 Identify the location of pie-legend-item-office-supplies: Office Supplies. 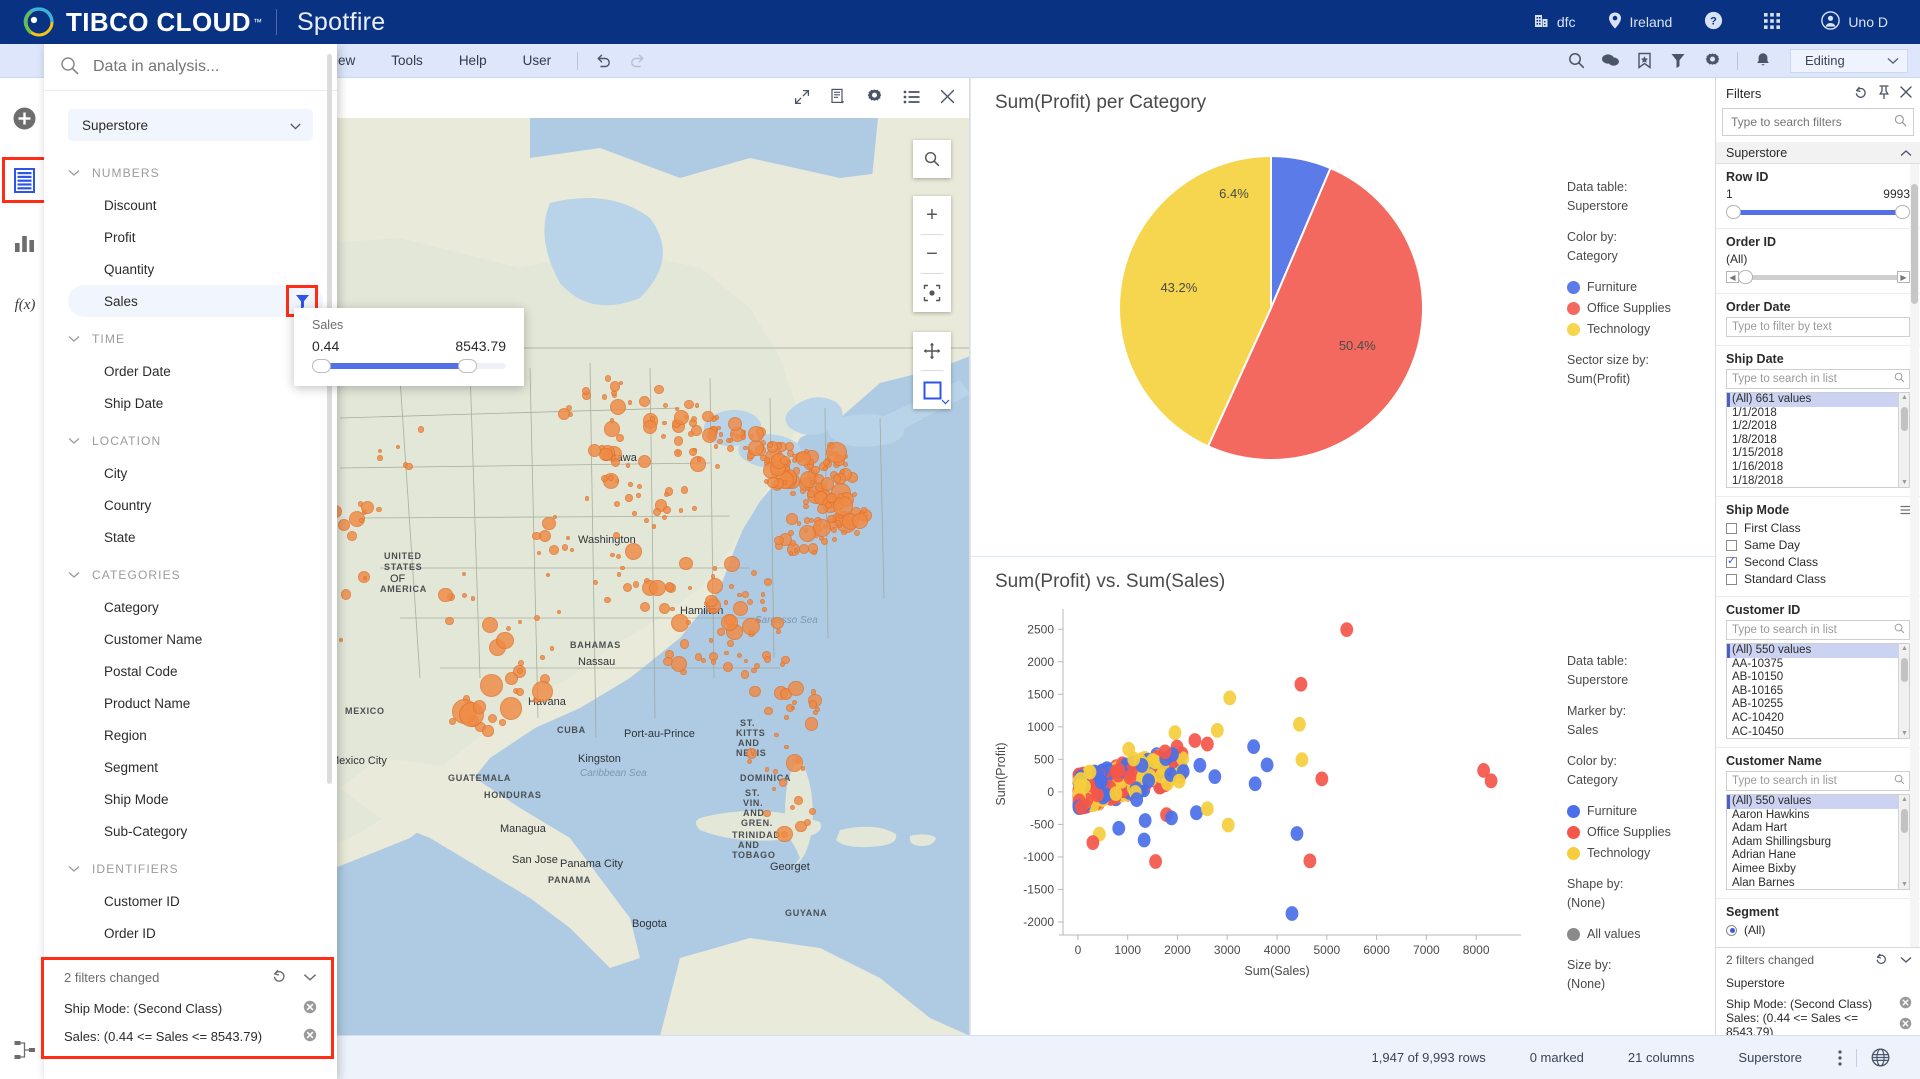
(1630, 308).